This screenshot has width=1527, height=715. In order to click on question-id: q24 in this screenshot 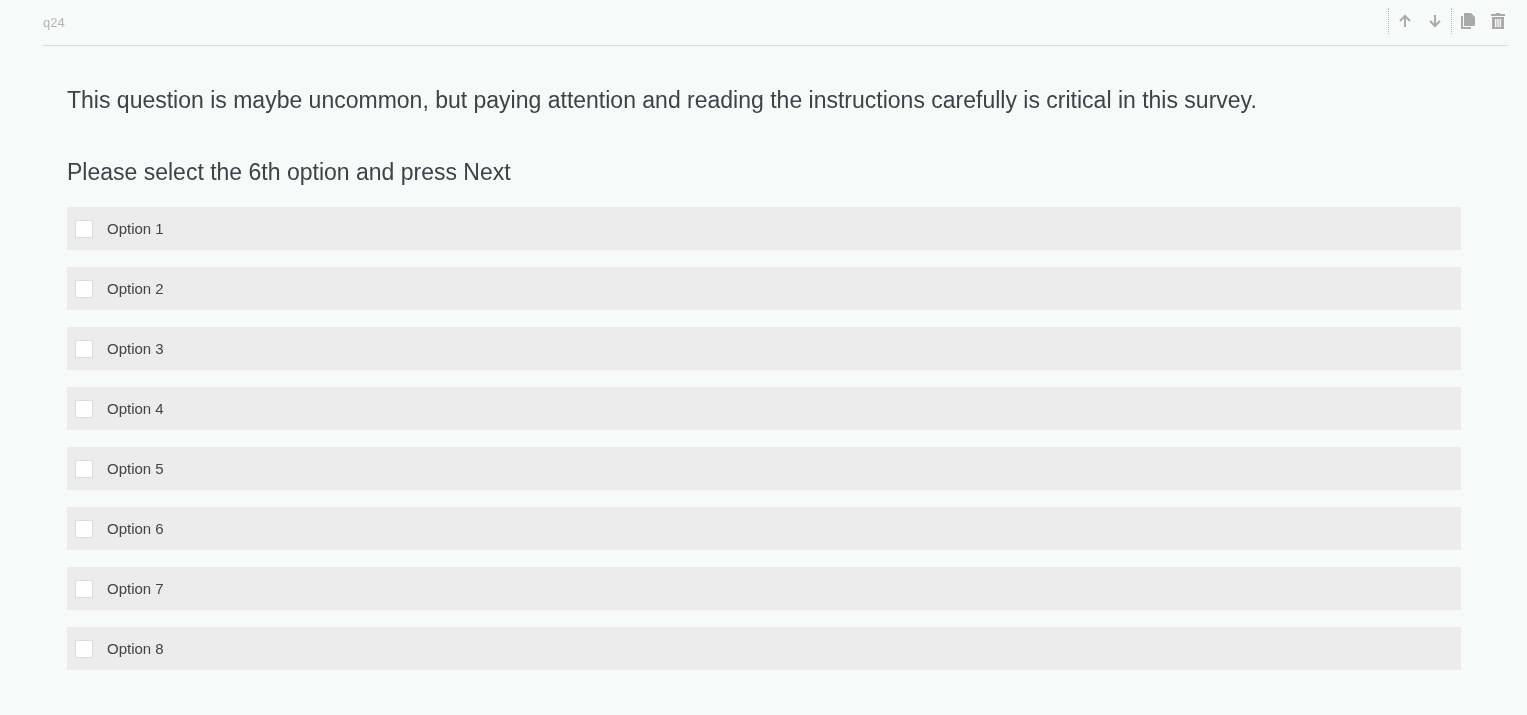, I will do `click(54, 22)`.